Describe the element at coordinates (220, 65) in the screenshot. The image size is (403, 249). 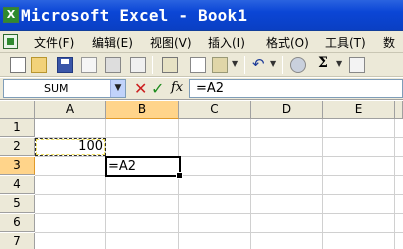
I see `paste-icon` at that location.